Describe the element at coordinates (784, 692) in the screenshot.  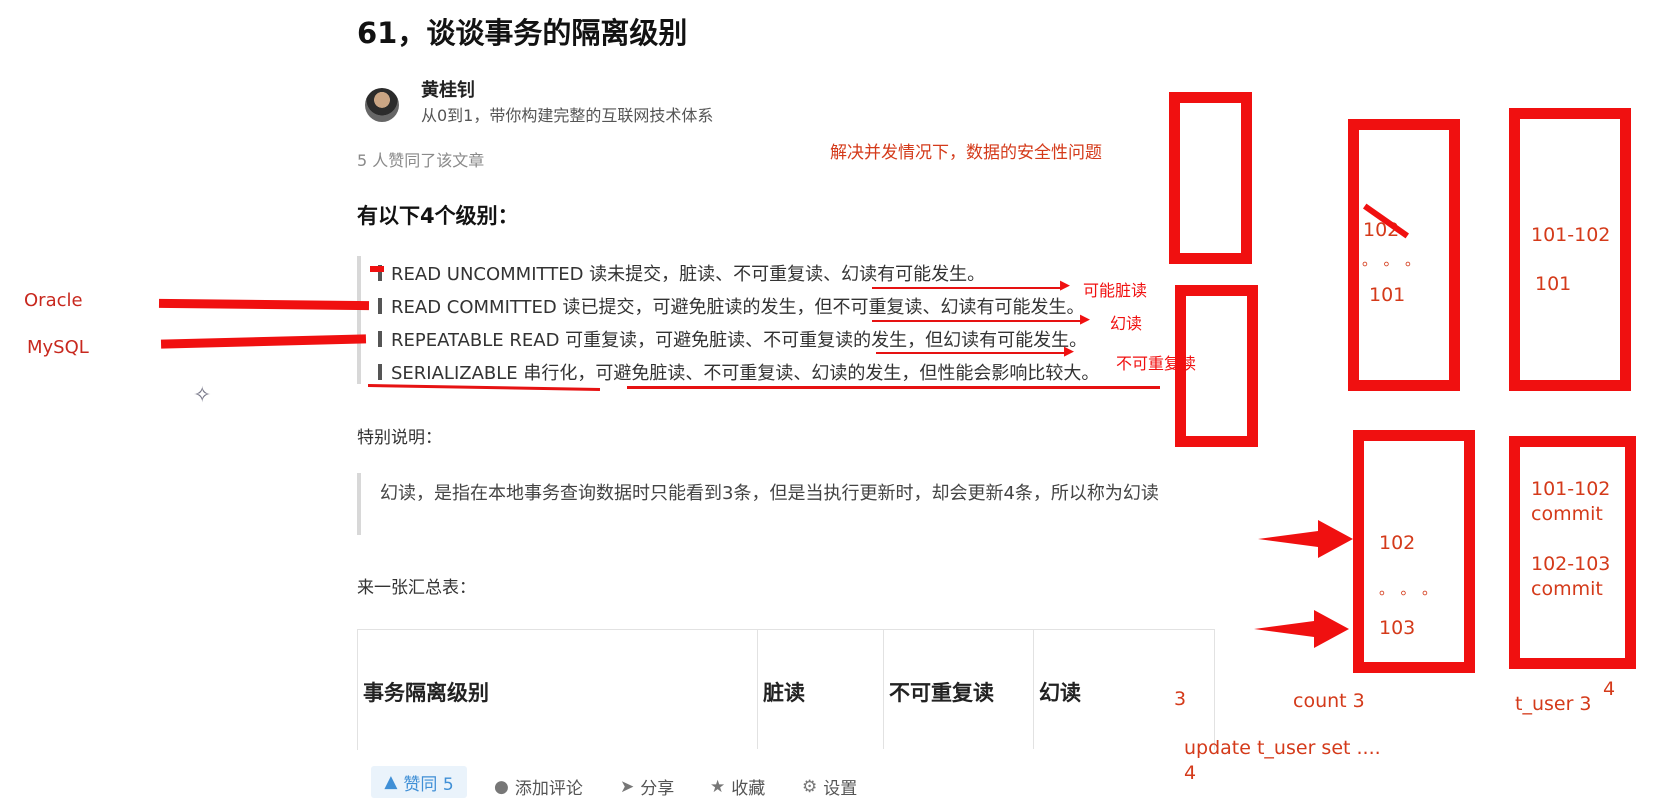
I see `table-header-dirty-read: 脏读` at that location.